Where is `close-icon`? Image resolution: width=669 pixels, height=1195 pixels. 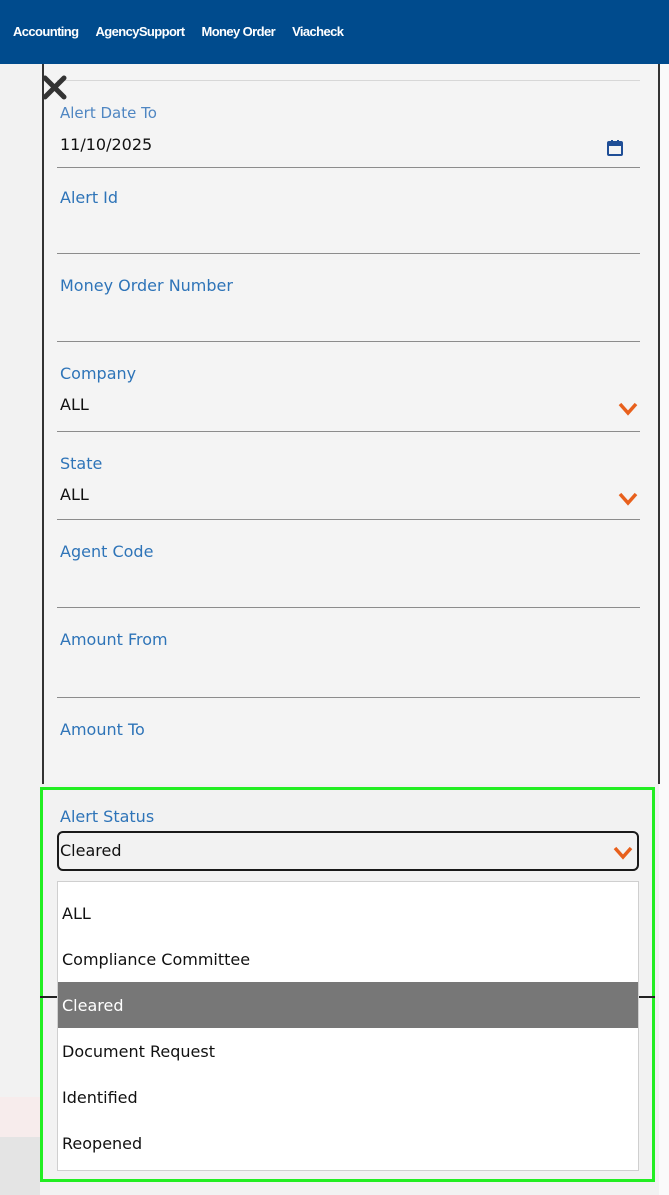 close-icon is located at coordinates (55, 88).